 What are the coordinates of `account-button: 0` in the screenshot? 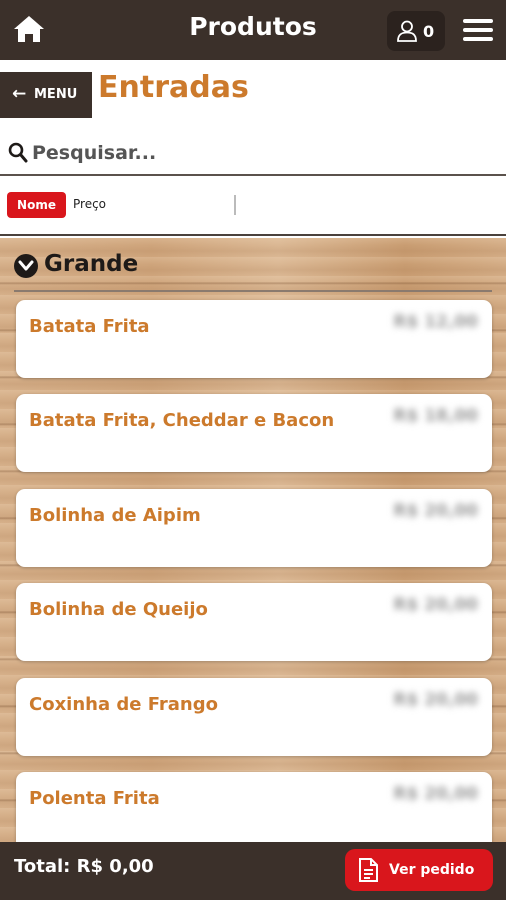 It's located at (416, 31).